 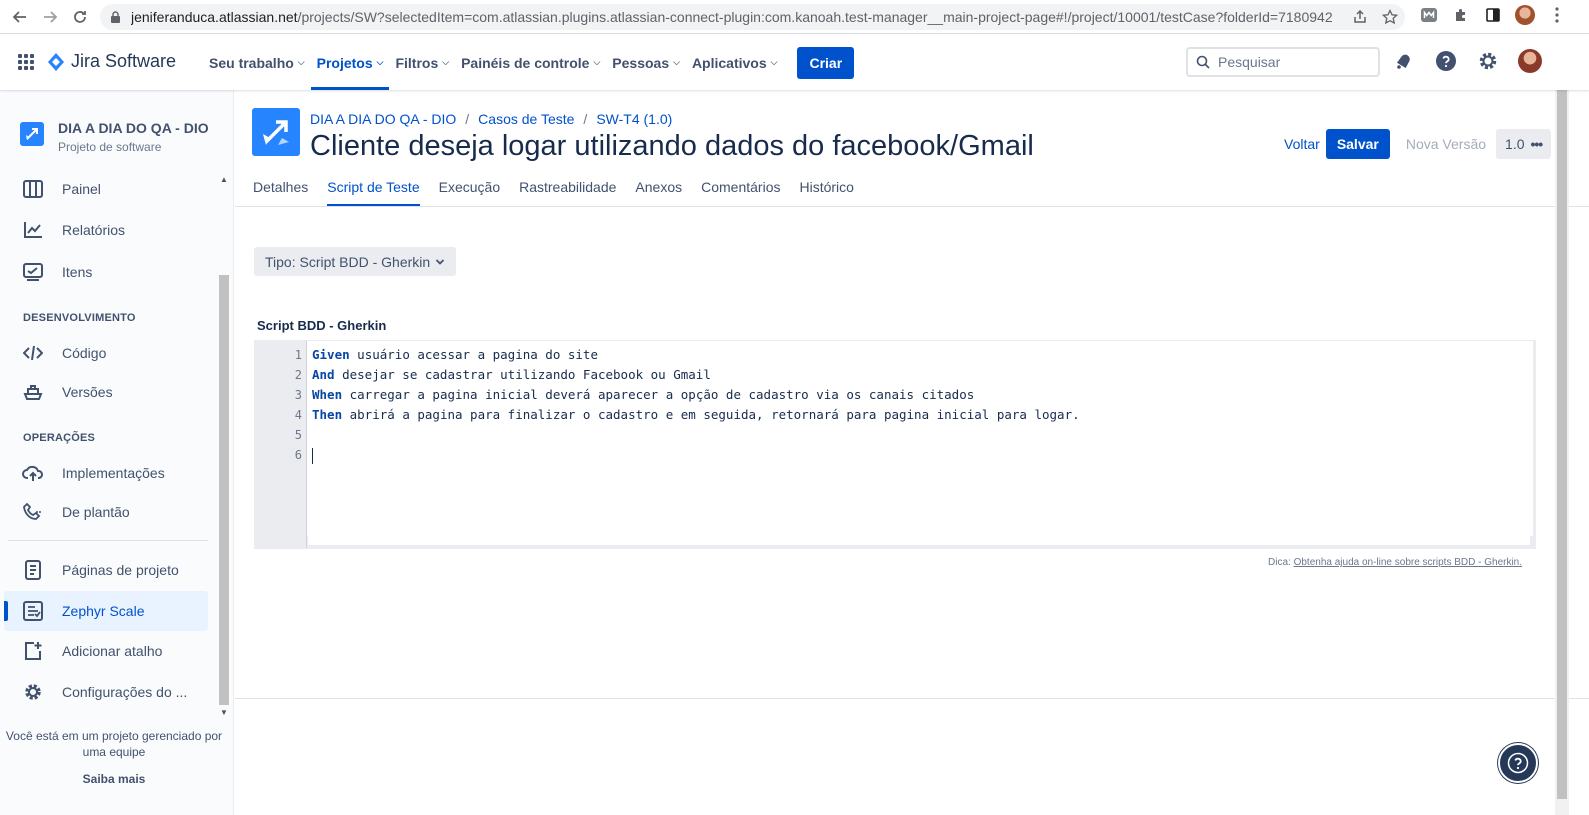 What do you see at coordinates (61, 189) in the screenshot?
I see `sidebar-item-painel: Painel` at bounding box center [61, 189].